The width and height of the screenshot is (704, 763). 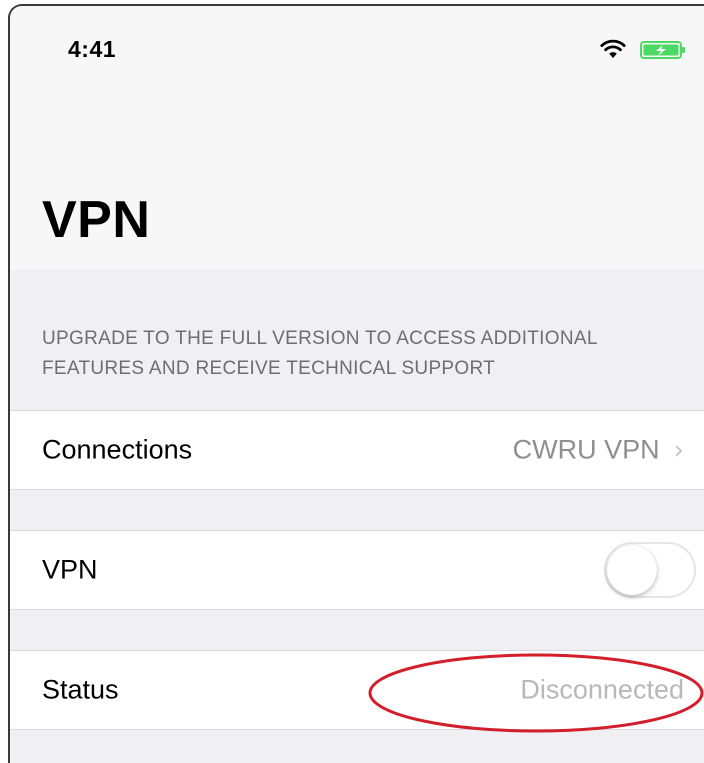 I want to click on wifi-icon, so click(x=613, y=48).